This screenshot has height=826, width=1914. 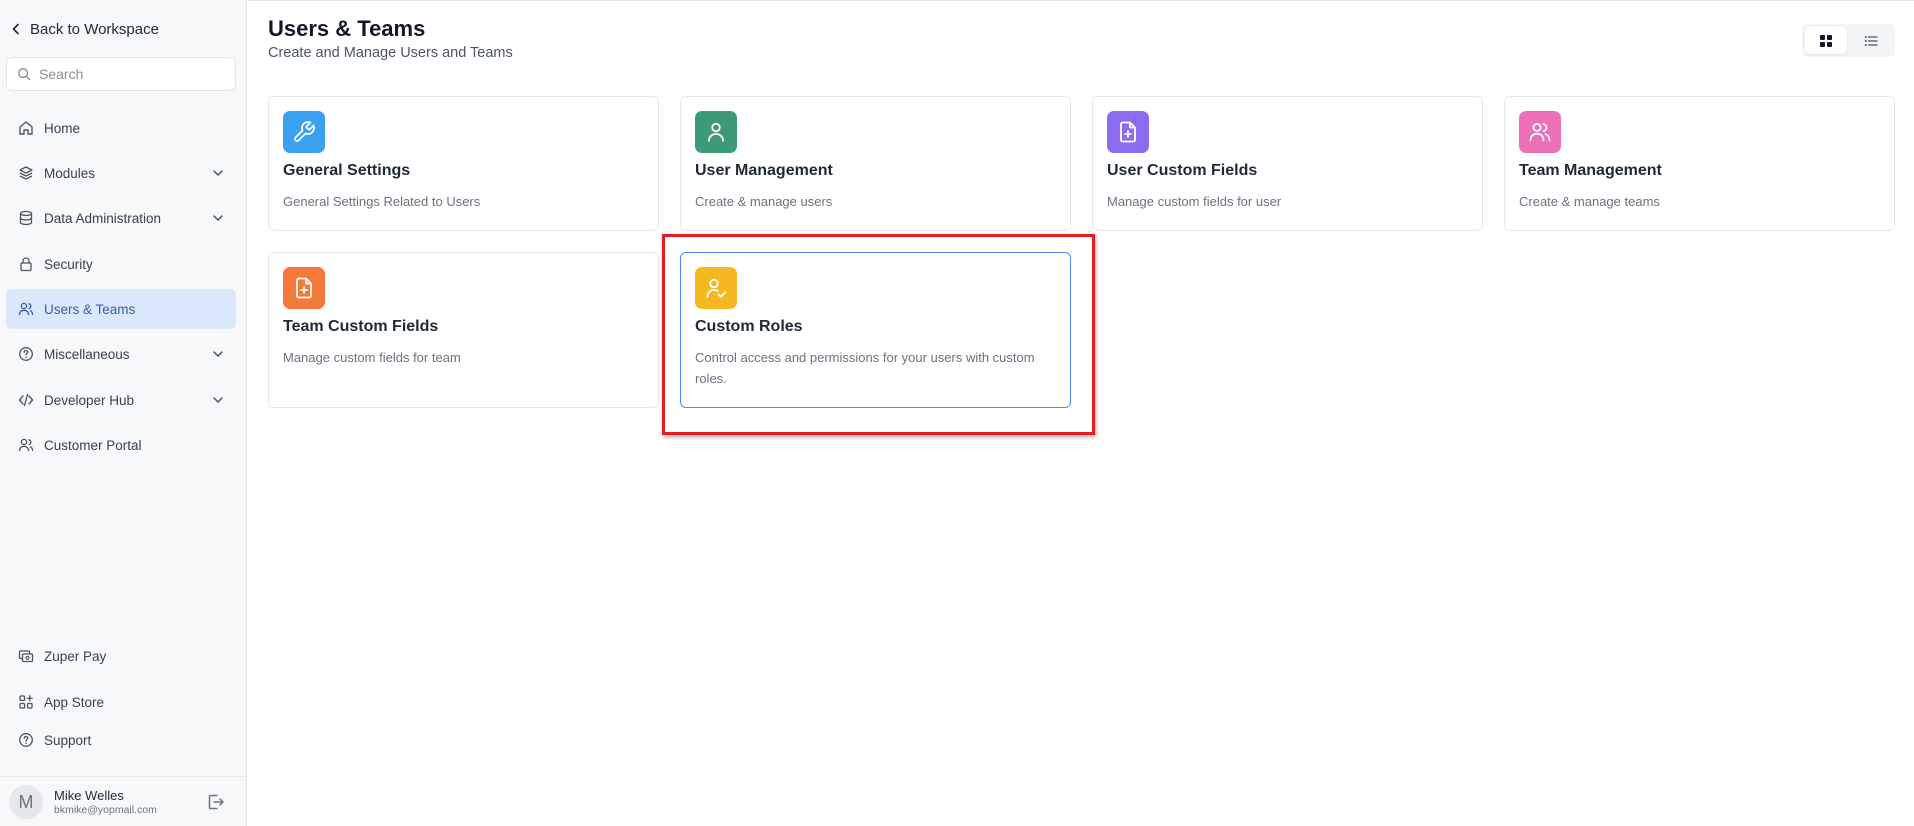 What do you see at coordinates (68, 740) in the screenshot?
I see `sidebar-item-label: Support` at bounding box center [68, 740].